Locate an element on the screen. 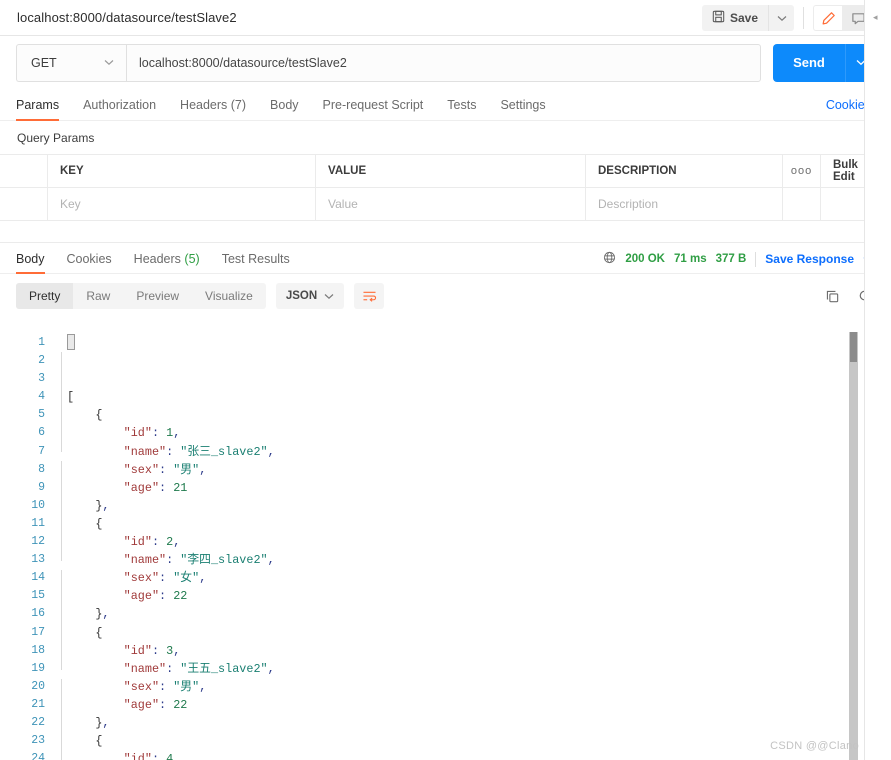 This screenshot has width=891, height=760. line-number: 6 is located at coordinates (41, 433).